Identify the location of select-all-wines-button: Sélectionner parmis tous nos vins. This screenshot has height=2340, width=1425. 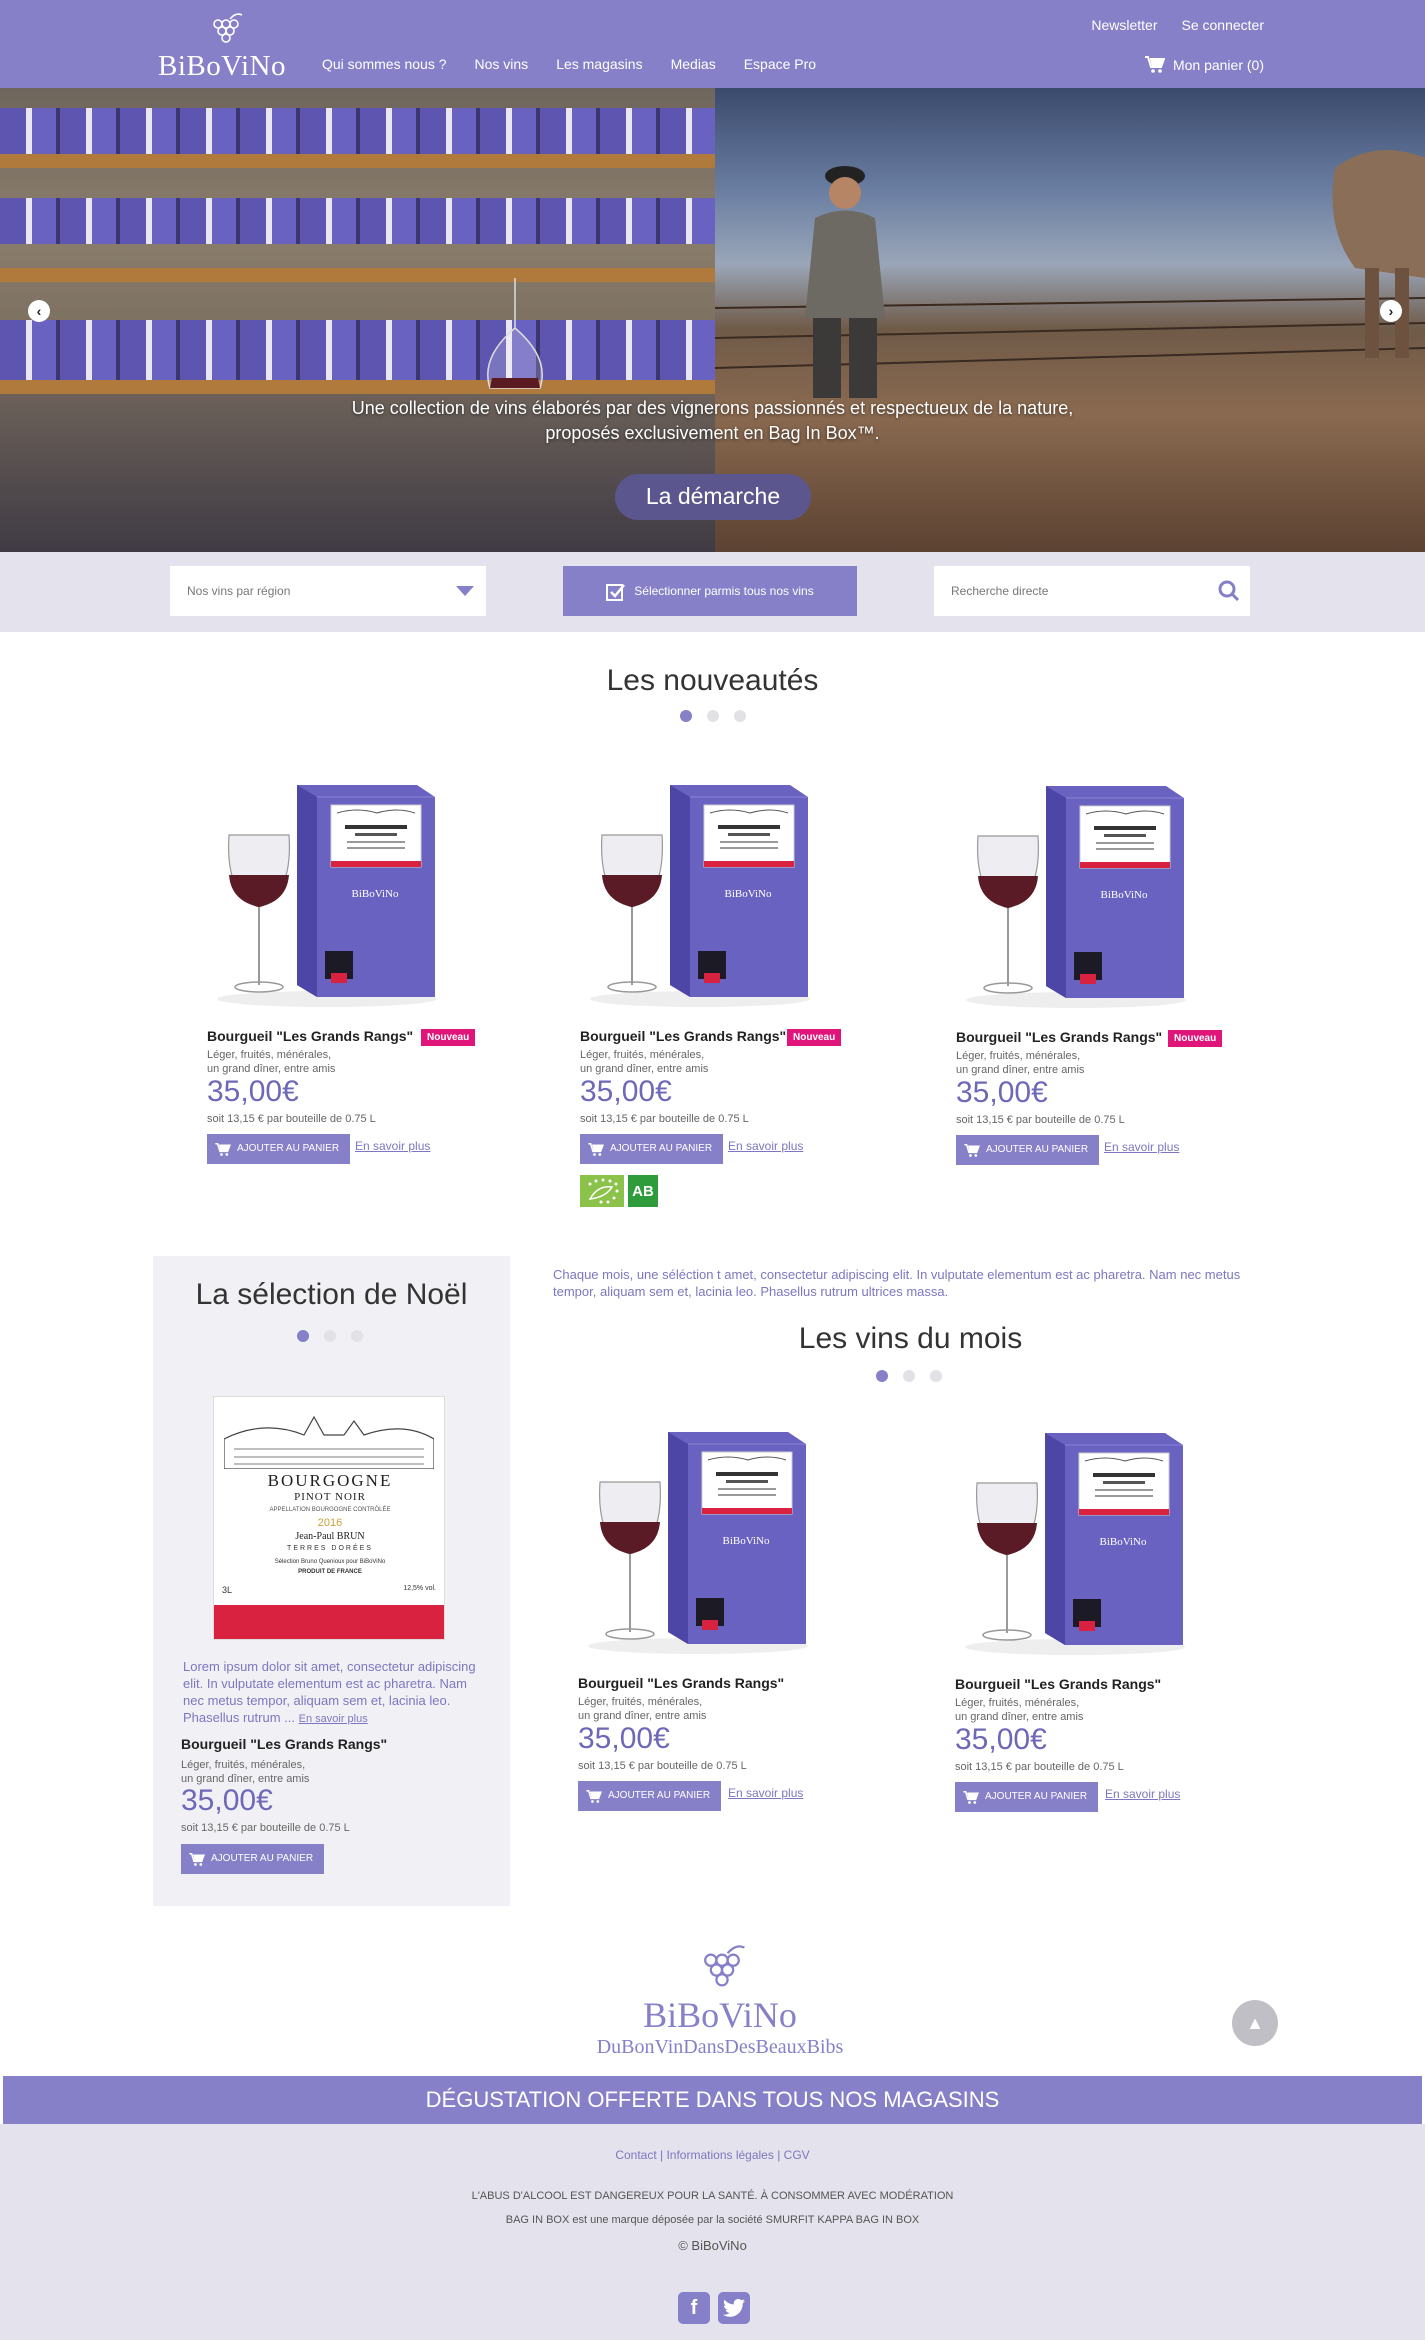
(710, 591).